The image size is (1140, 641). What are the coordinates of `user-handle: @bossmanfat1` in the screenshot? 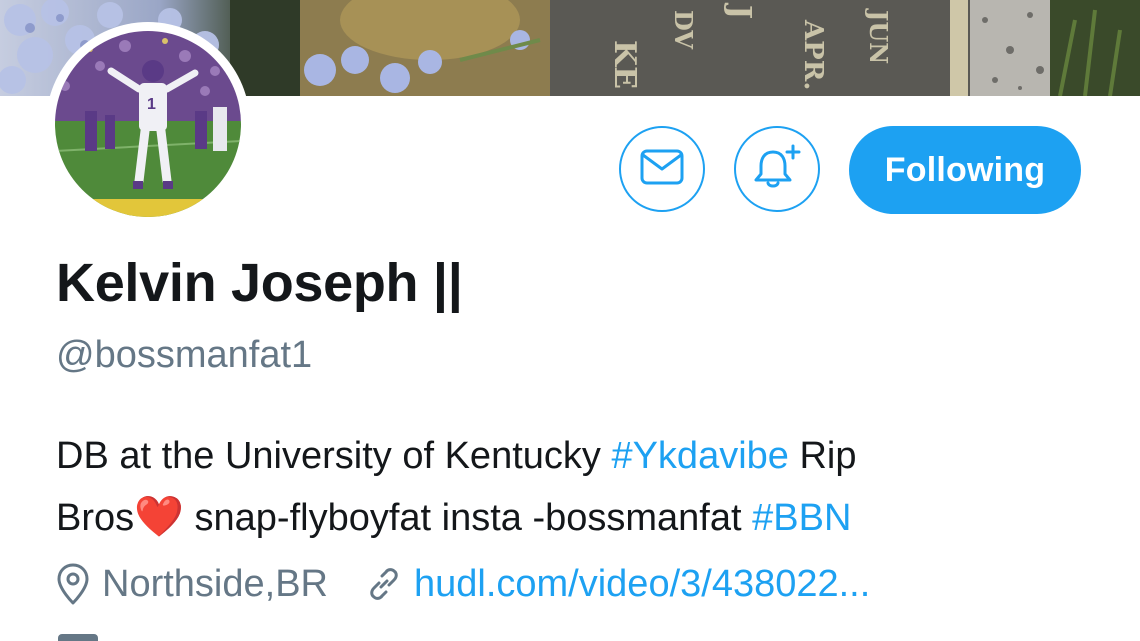 It's located at (184, 355).